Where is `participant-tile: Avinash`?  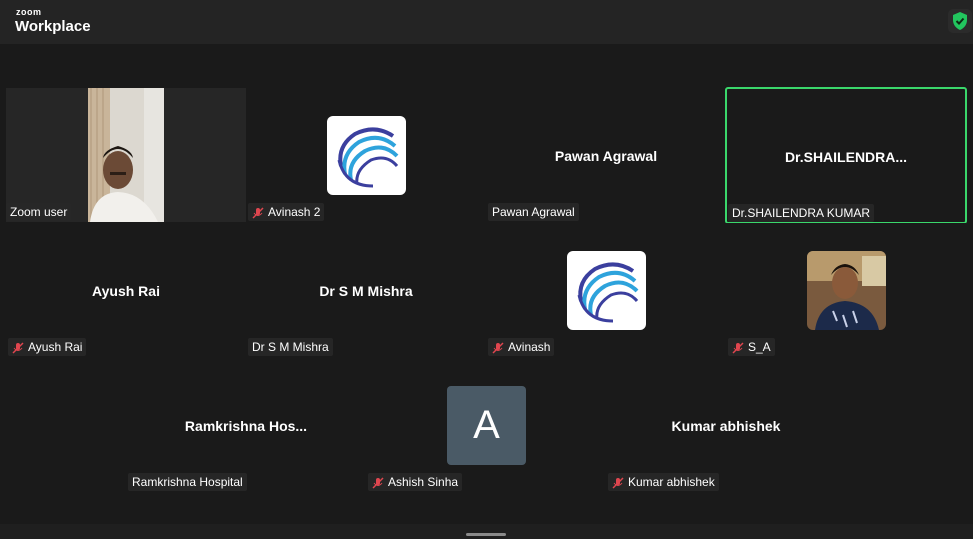 participant-tile: Avinash is located at coordinates (606, 290).